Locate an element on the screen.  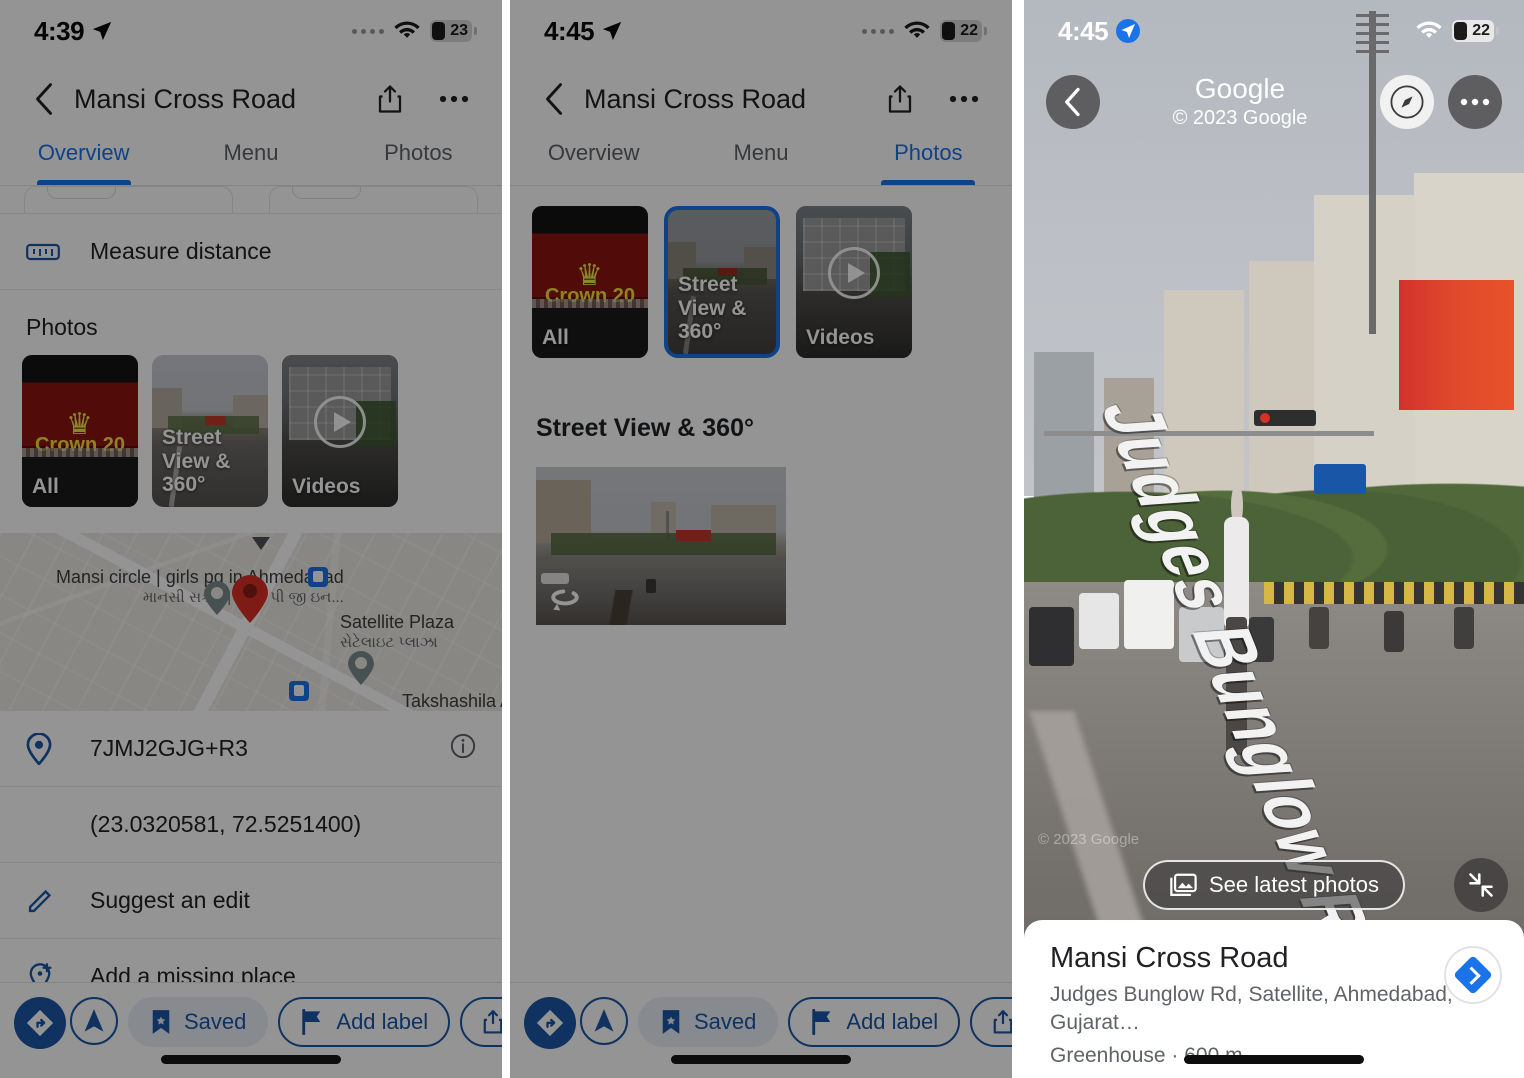
street-view-title-group: Google © 2023 Google is located at coordinates (1240, 101).